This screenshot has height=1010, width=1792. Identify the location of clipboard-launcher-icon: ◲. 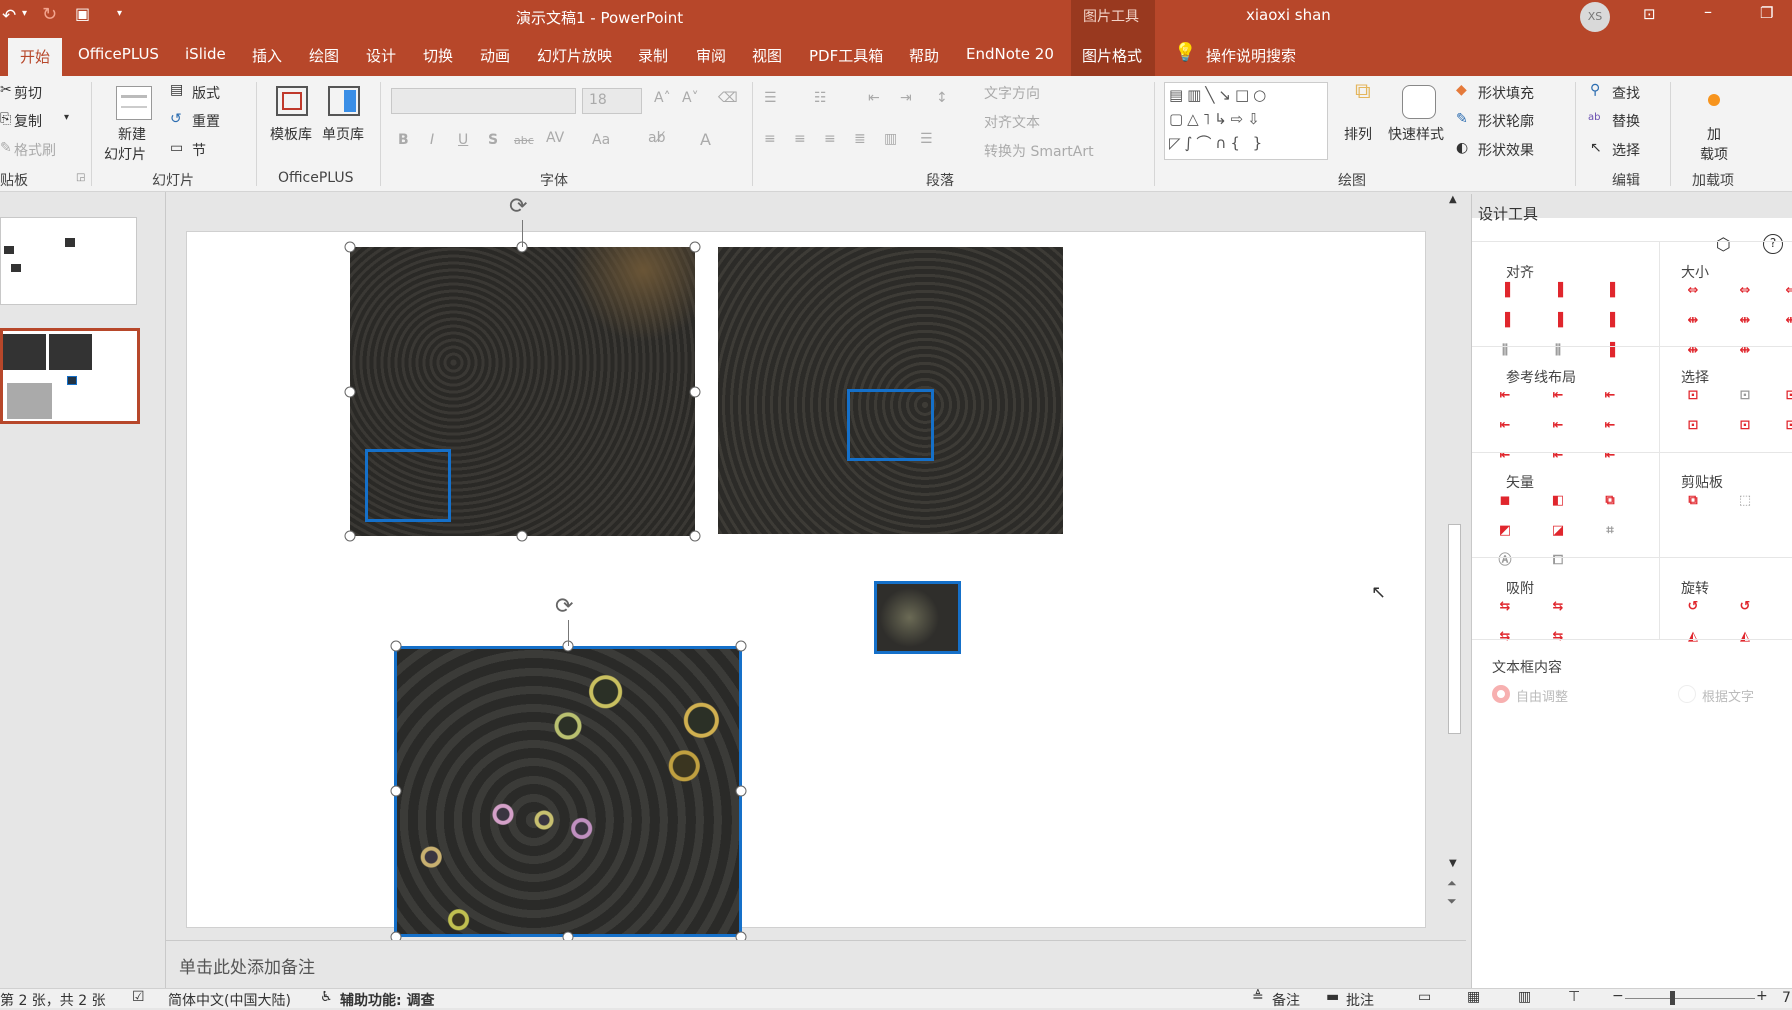
(80, 177).